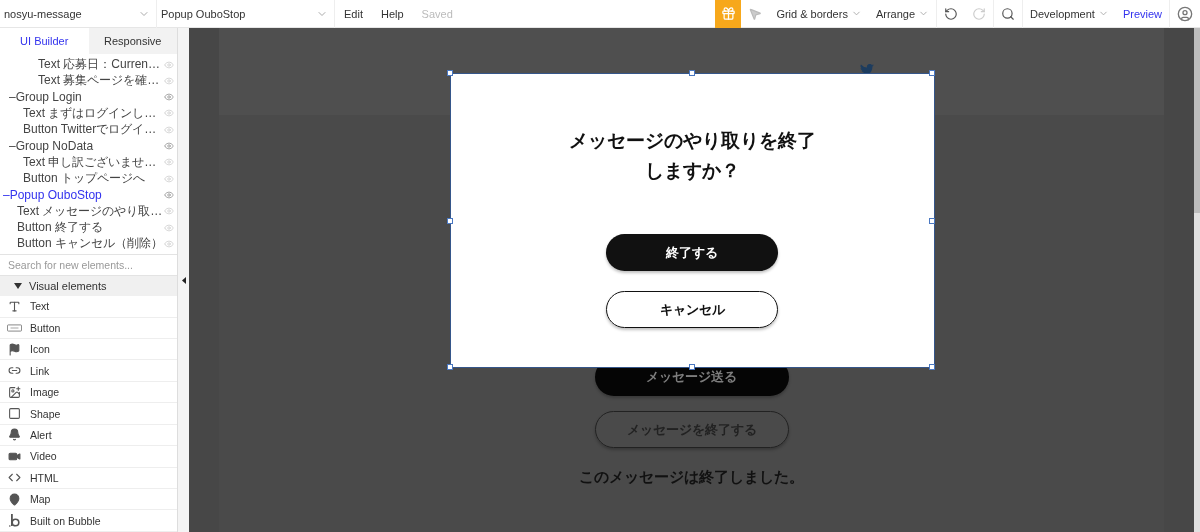  What do you see at coordinates (1197, 120) in the screenshot?
I see `scrollbar-thumb` at bounding box center [1197, 120].